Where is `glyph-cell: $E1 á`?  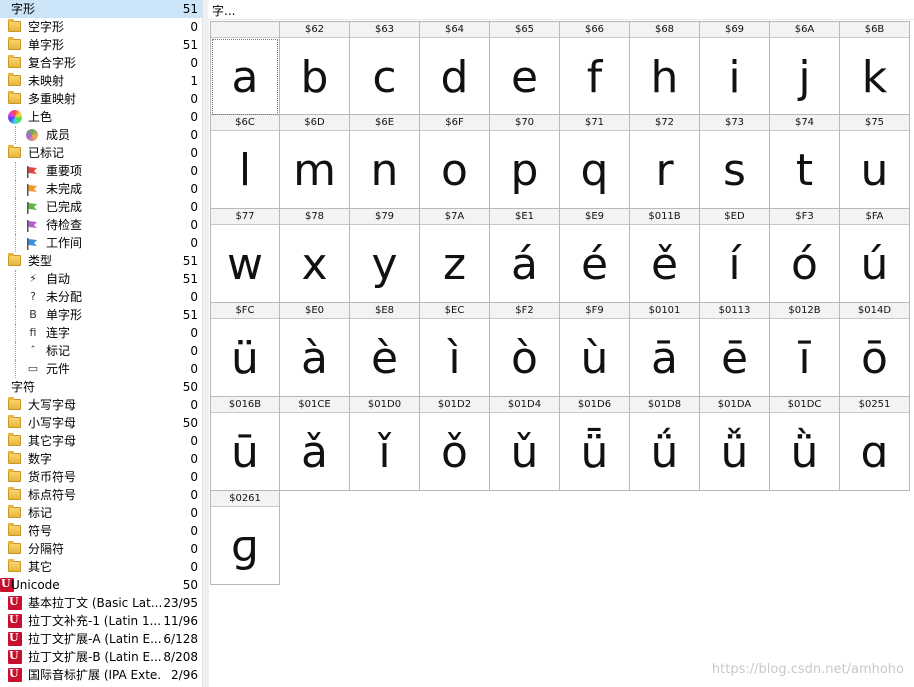 glyph-cell: $E1 á is located at coordinates (525, 256).